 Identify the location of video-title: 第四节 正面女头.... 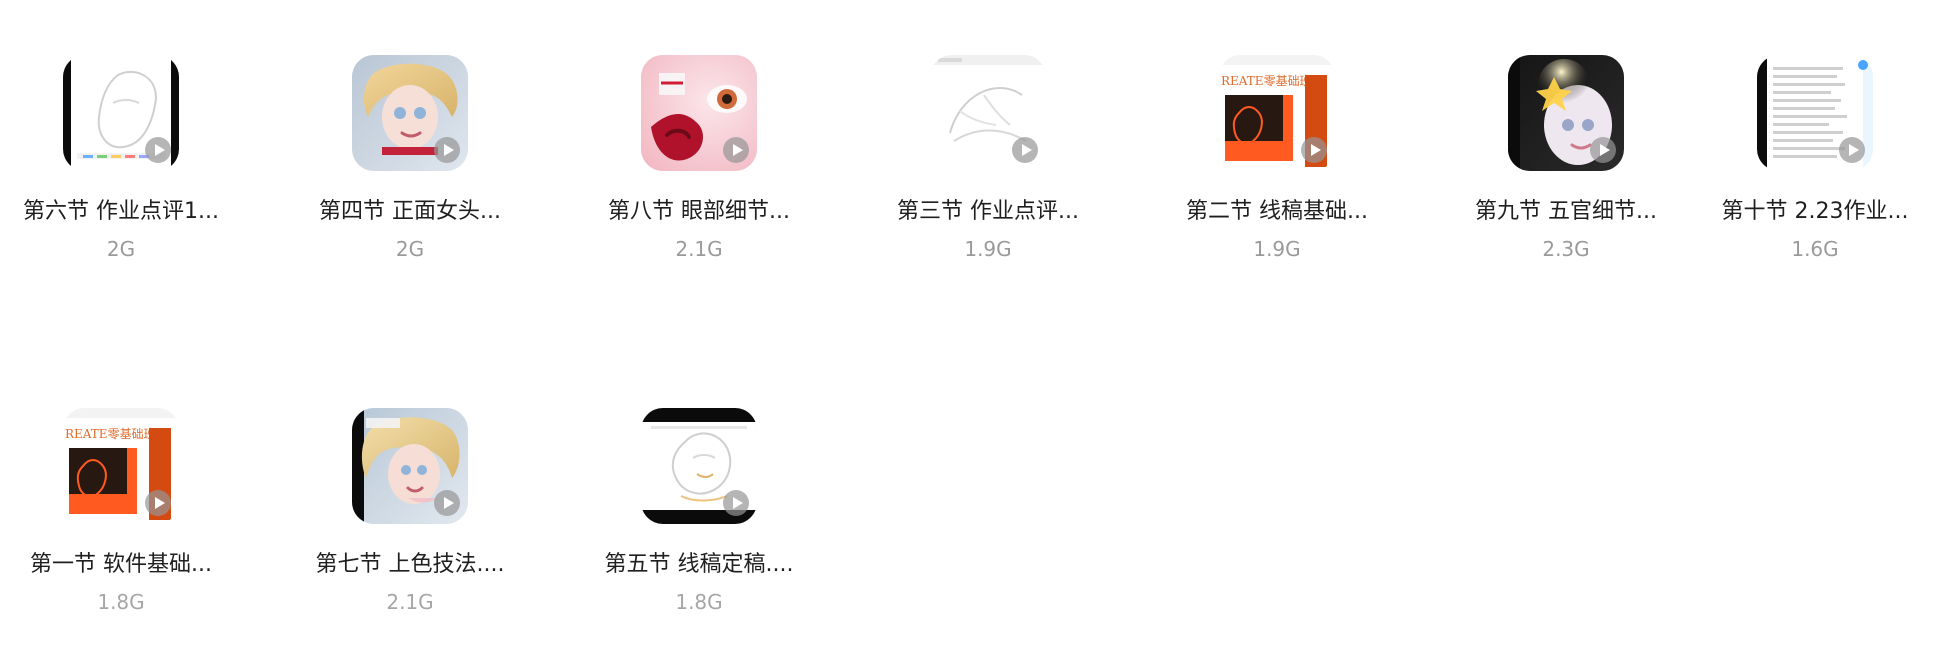
(410, 211).